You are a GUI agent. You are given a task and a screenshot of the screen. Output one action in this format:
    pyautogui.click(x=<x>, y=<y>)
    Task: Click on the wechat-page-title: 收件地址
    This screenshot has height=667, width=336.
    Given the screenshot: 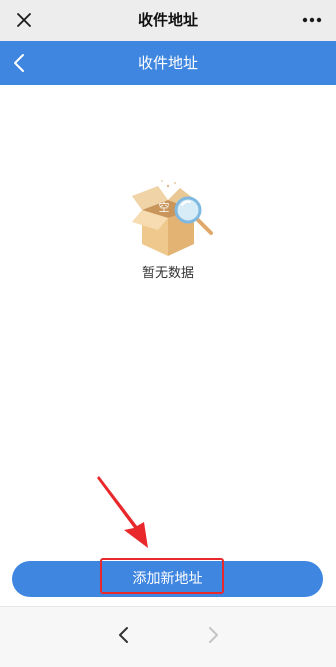 What is the action you would take?
    pyautogui.click(x=167, y=20)
    